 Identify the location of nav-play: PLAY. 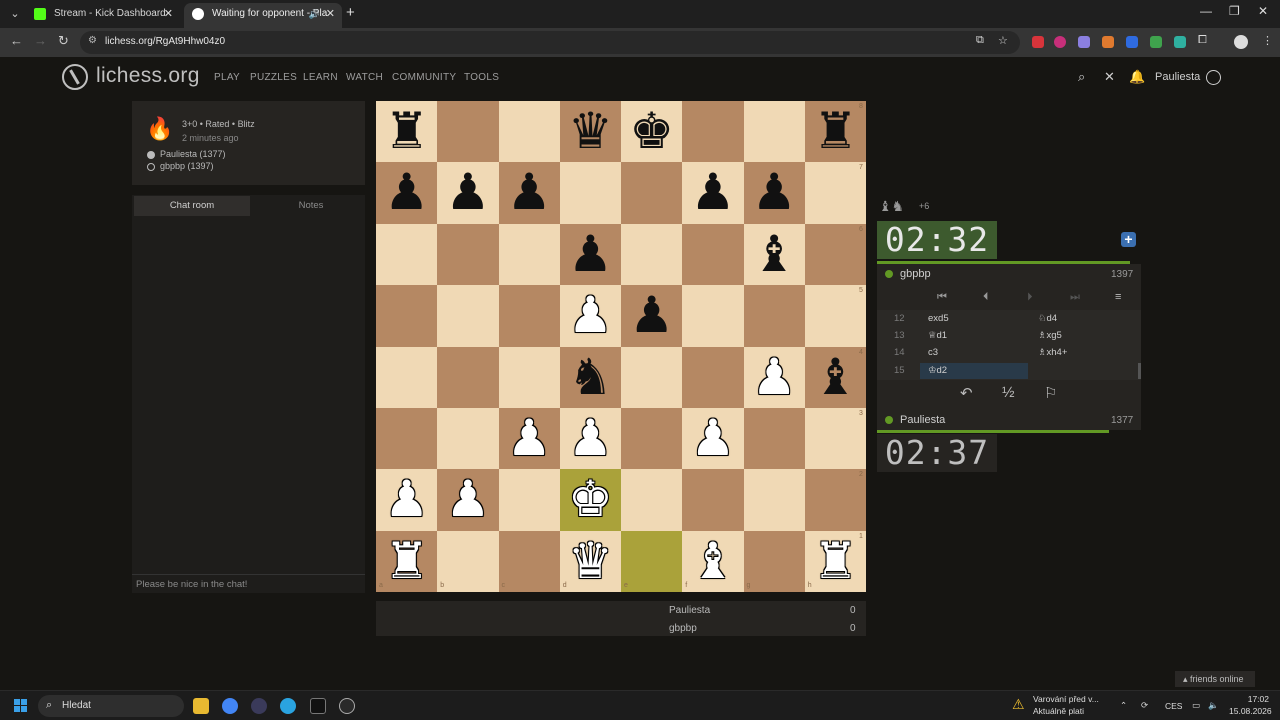
(227, 77).